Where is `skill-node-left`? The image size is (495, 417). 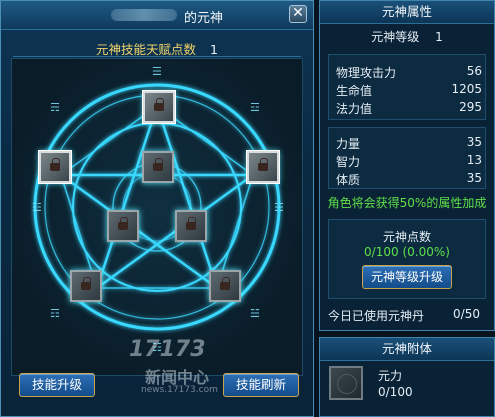 skill-node-left is located at coordinates (55, 167).